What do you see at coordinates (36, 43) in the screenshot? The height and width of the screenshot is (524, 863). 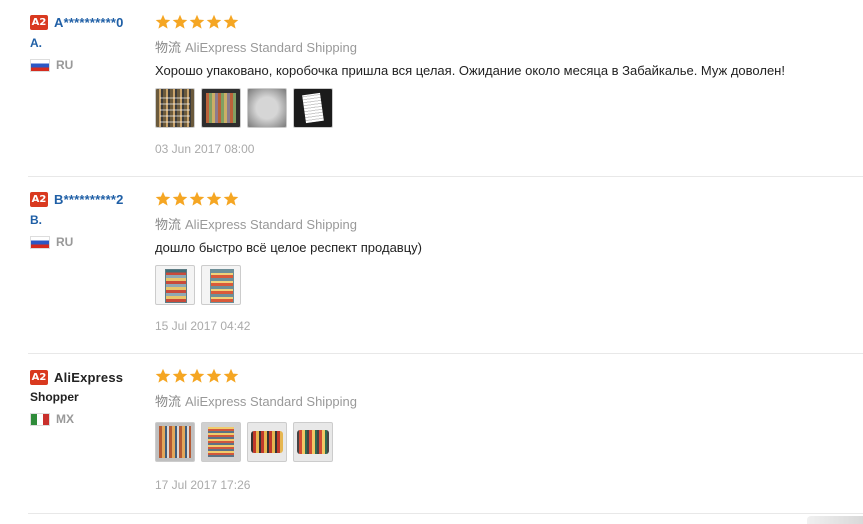 I see `reviewer-initial: A.` at bounding box center [36, 43].